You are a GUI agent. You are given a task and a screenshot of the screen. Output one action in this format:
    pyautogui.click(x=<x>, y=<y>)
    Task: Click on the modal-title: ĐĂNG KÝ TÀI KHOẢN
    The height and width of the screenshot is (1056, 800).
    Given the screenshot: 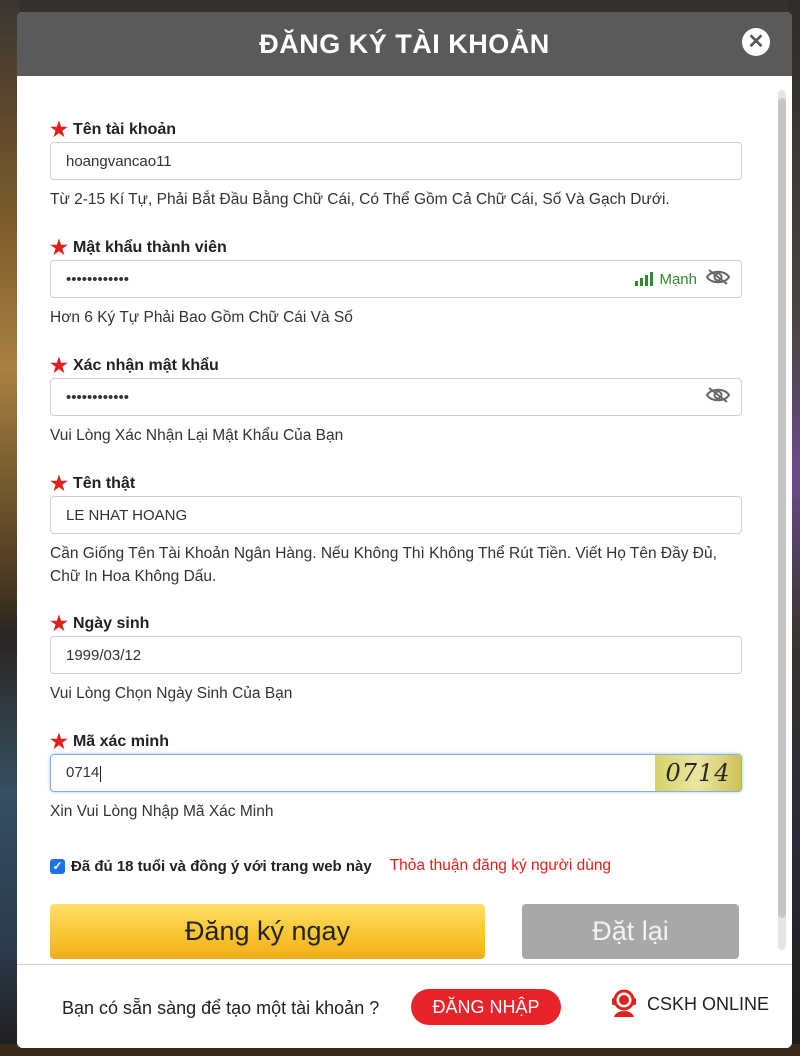 What is the action you would take?
    pyautogui.click(x=404, y=43)
    